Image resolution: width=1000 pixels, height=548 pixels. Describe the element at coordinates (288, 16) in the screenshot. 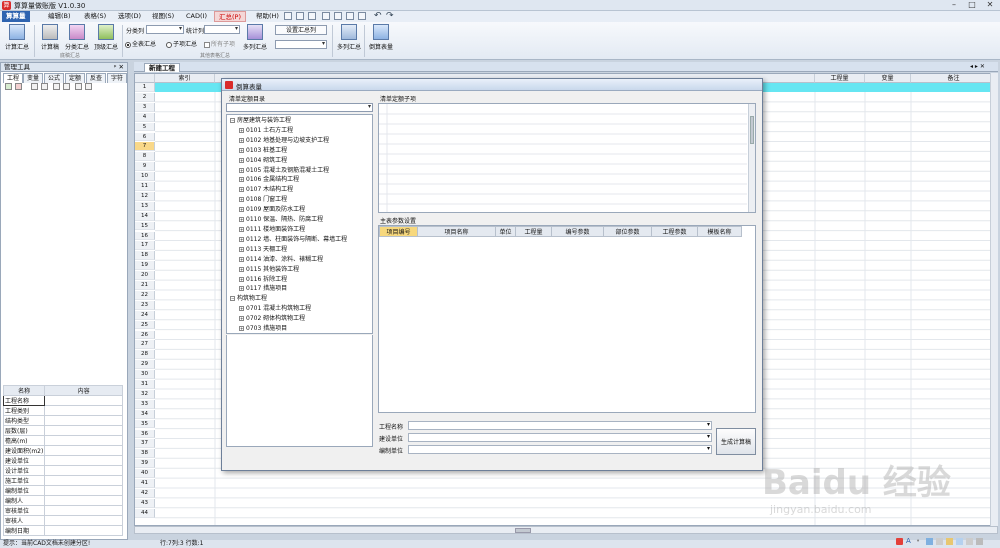

I see `new-file-icon` at that location.